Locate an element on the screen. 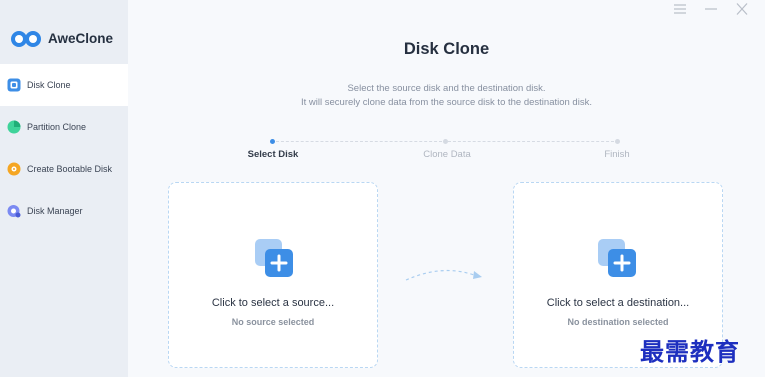 The image size is (765, 377). sidebar-item-disk-manager: Disk Manager is located at coordinates (64, 211).